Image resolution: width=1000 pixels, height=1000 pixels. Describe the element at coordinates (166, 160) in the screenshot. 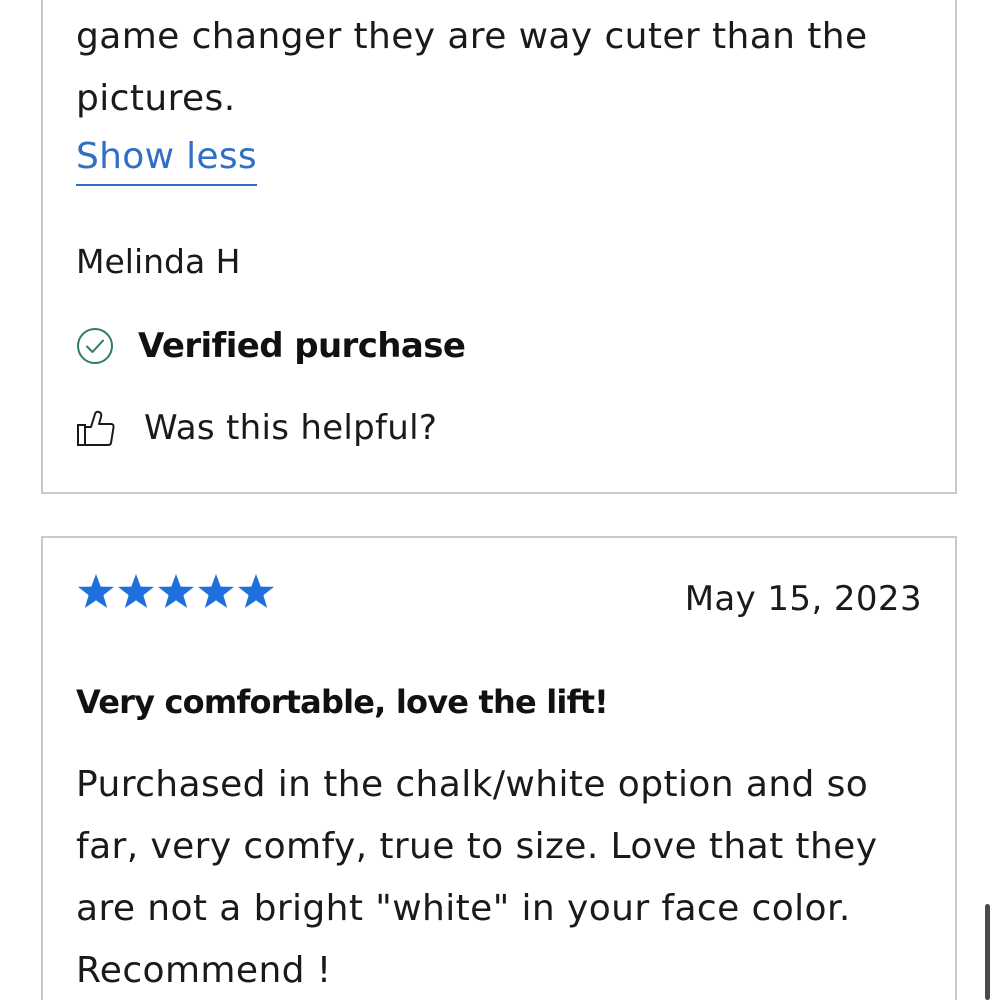

I see `show-less-link: Show less` at that location.